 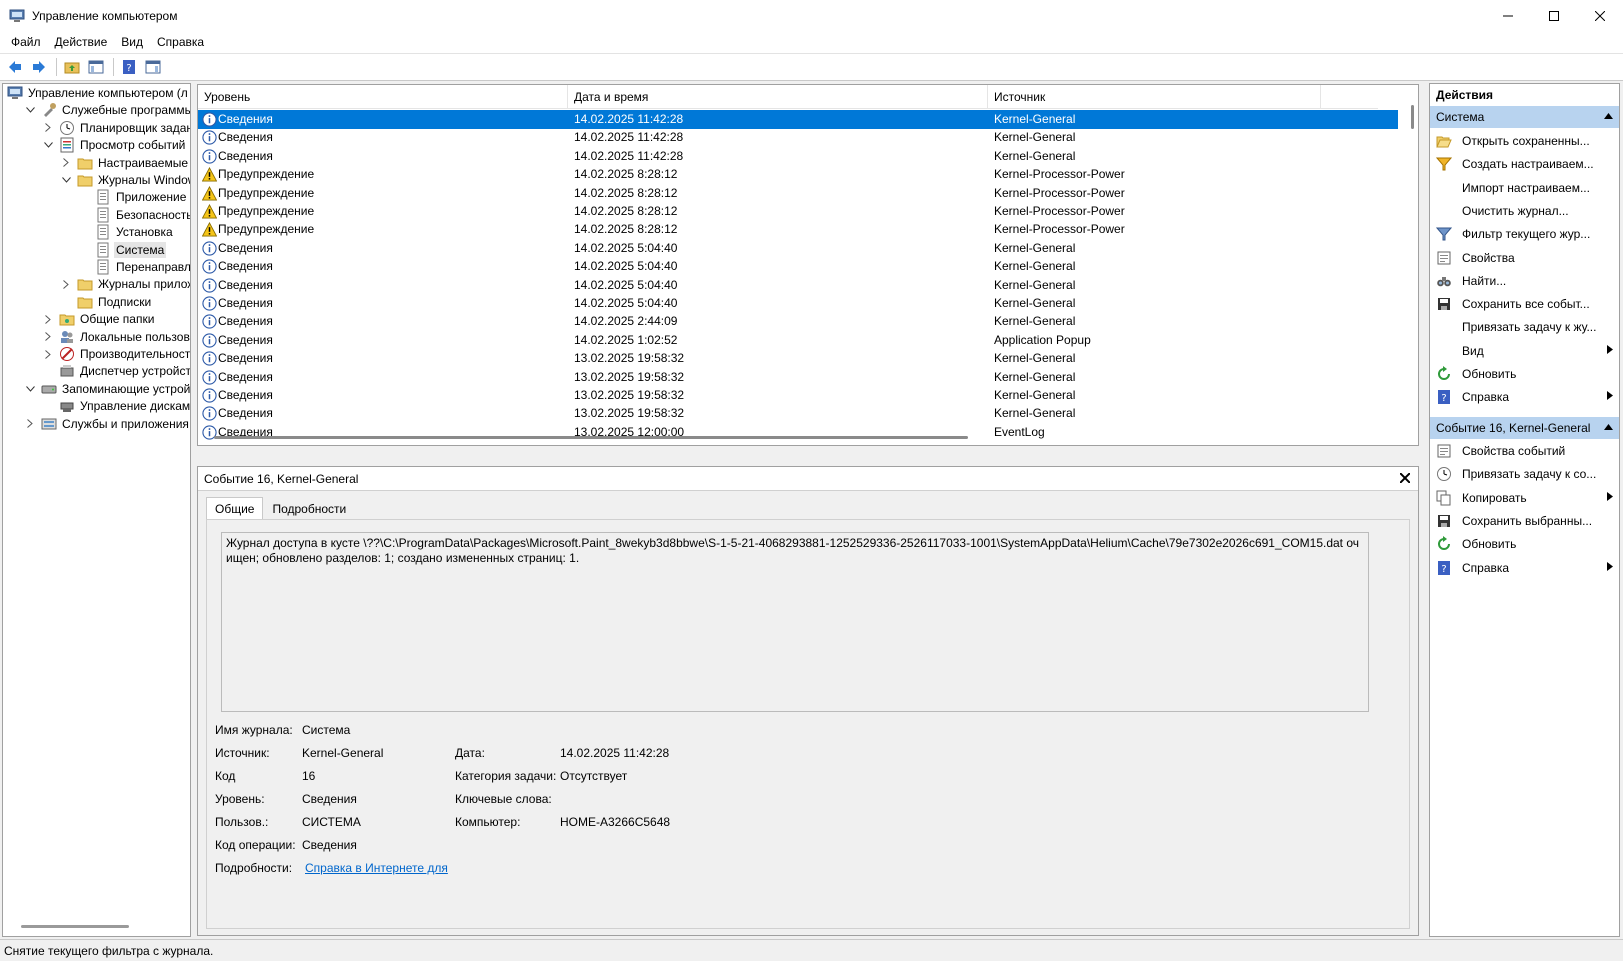 What do you see at coordinates (72, 67) in the screenshot?
I see `up-level-button` at bounding box center [72, 67].